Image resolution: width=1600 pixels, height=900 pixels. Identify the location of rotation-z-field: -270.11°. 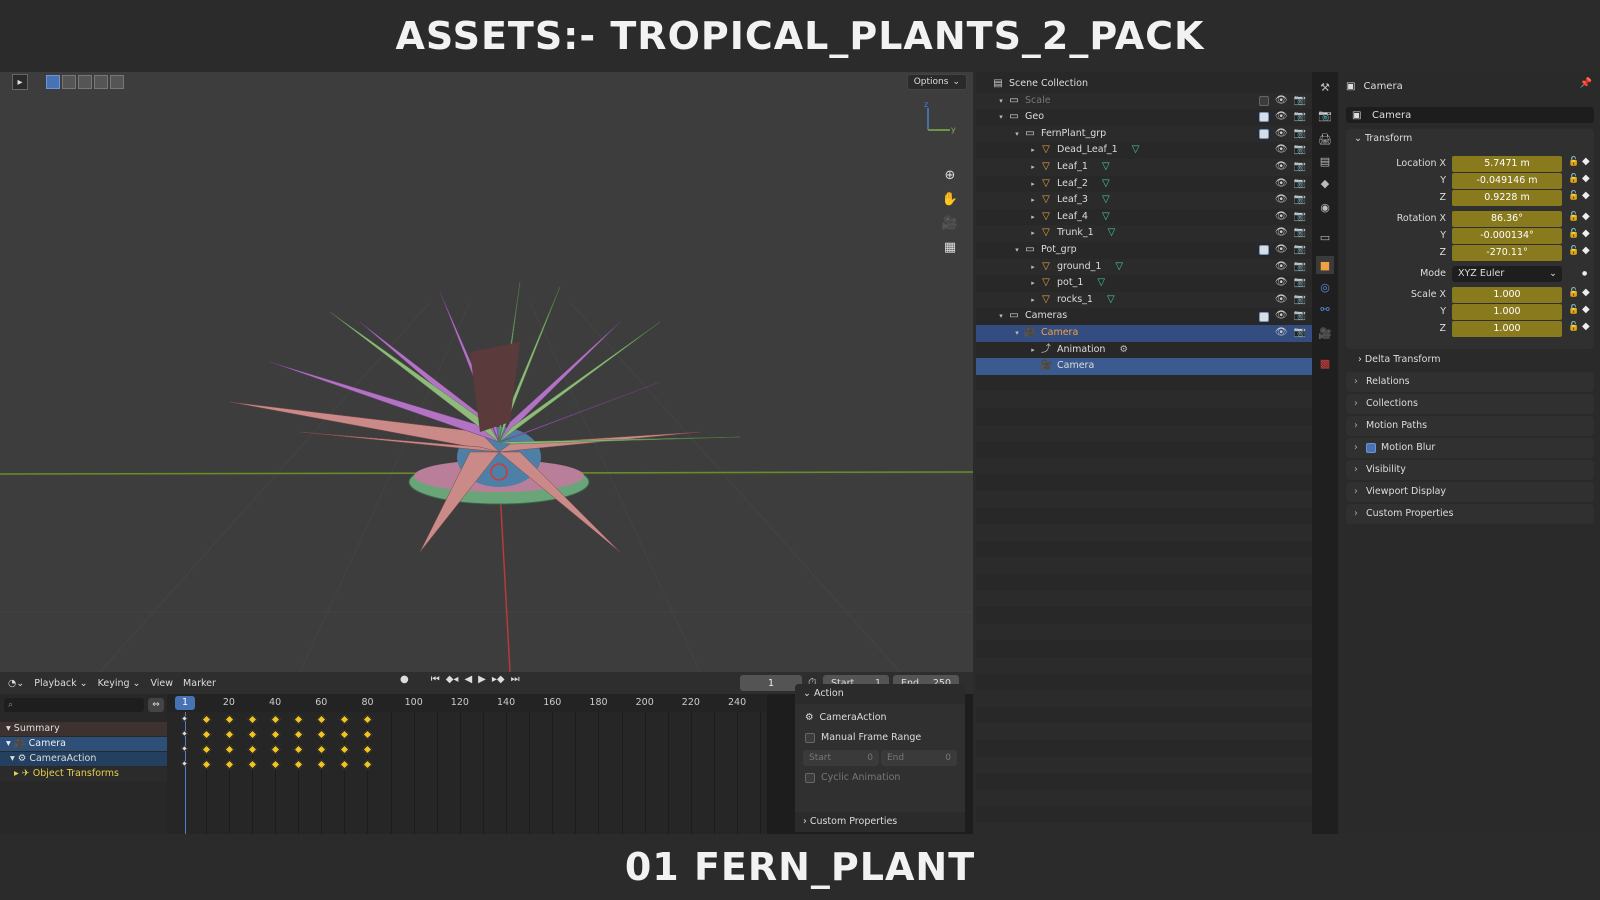
(1507, 253).